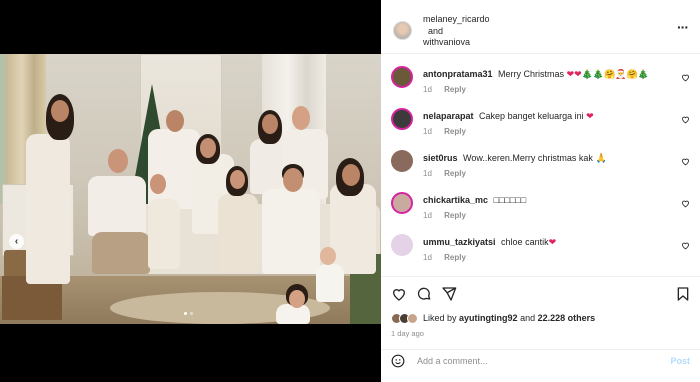 The height and width of the screenshot is (382, 700). I want to click on comment-text: antonpratama31 Merry Christmas ❤❤🎄🎄🤗🎅🤗🎄, so click(548, 74).